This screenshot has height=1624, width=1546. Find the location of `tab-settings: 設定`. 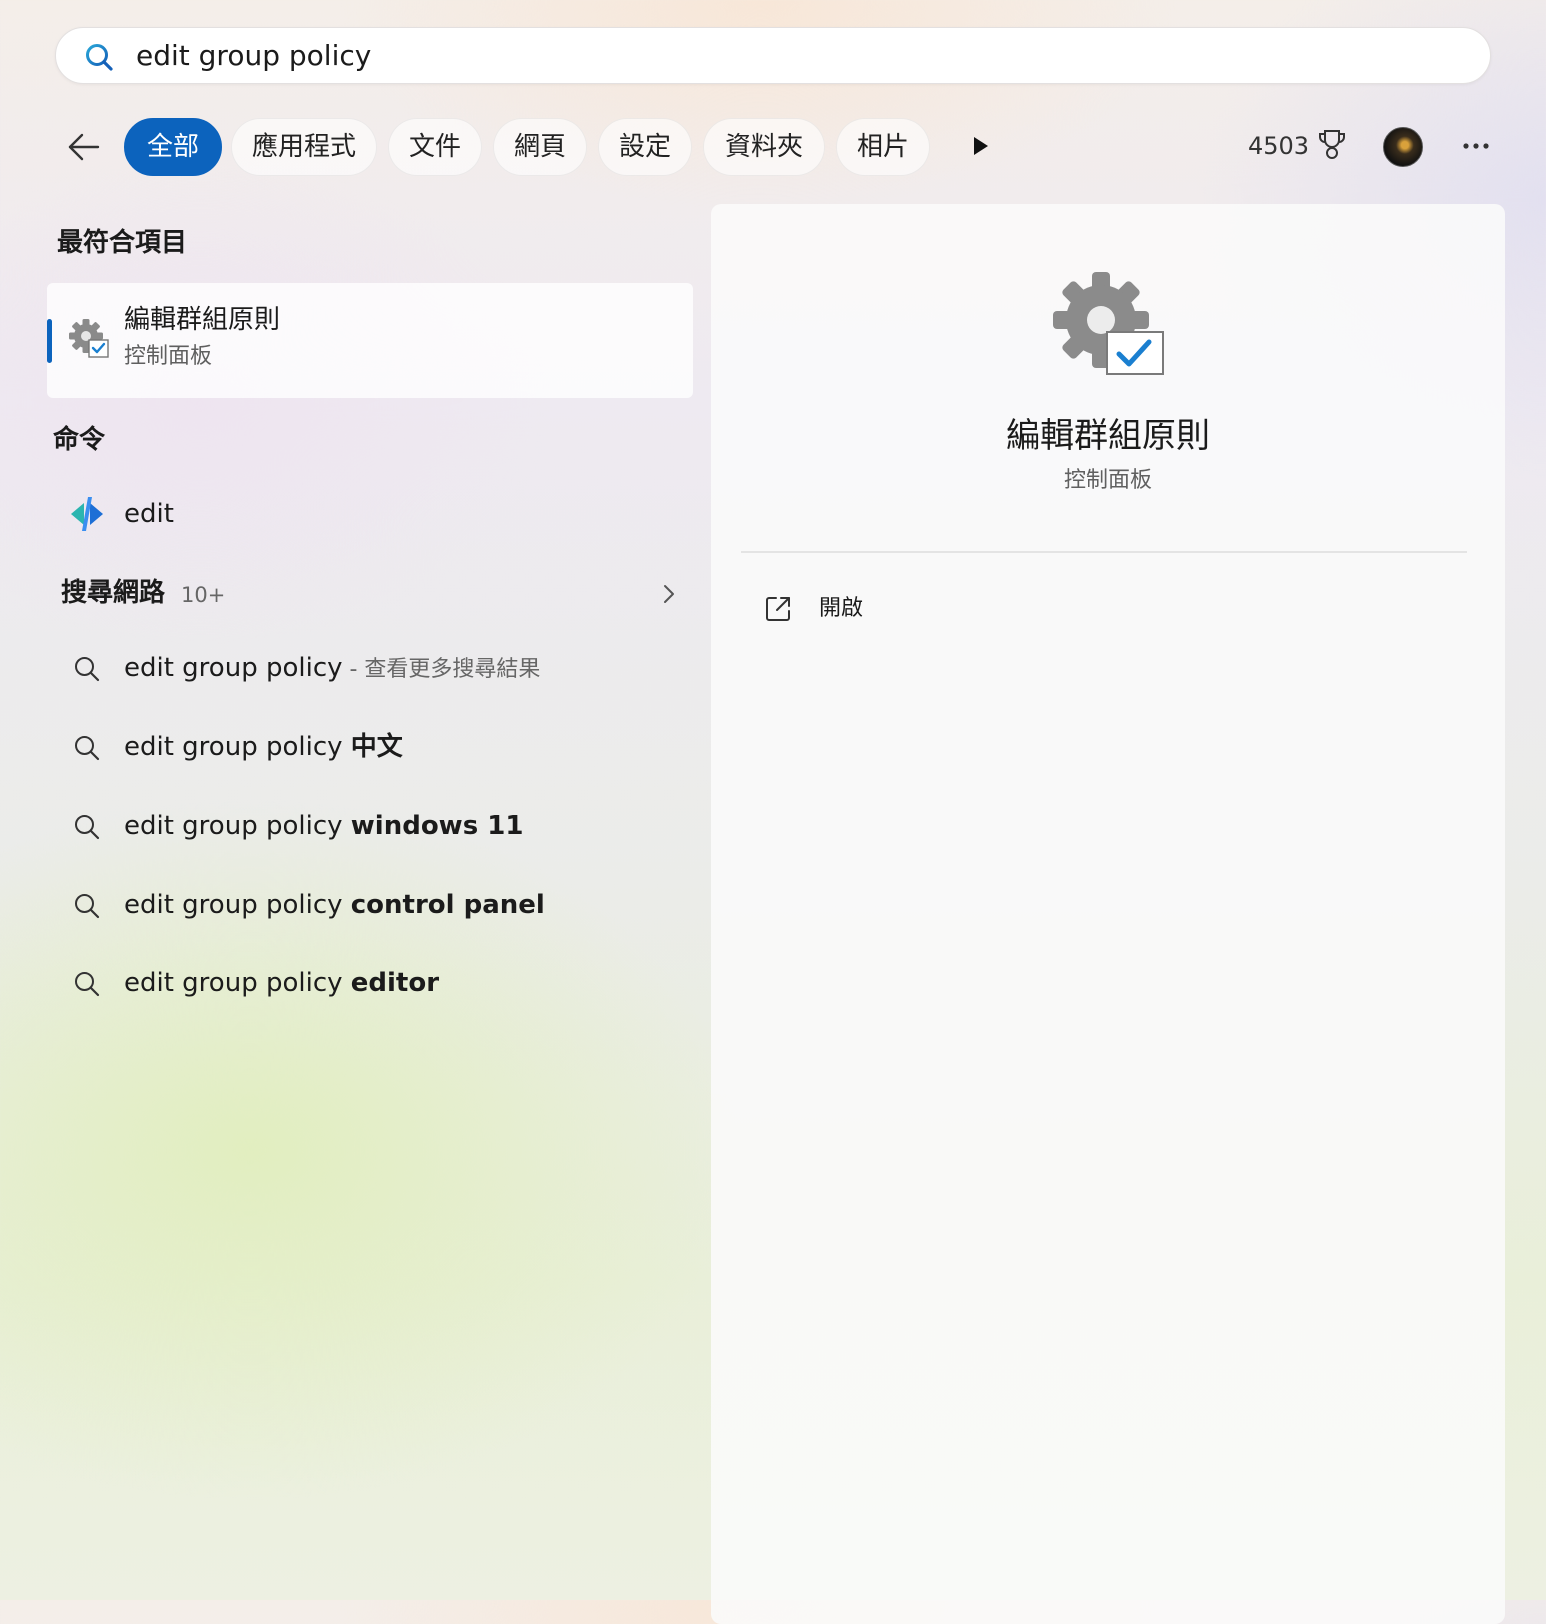

tab-settings: 設定 is located at coordinates (645, 147).